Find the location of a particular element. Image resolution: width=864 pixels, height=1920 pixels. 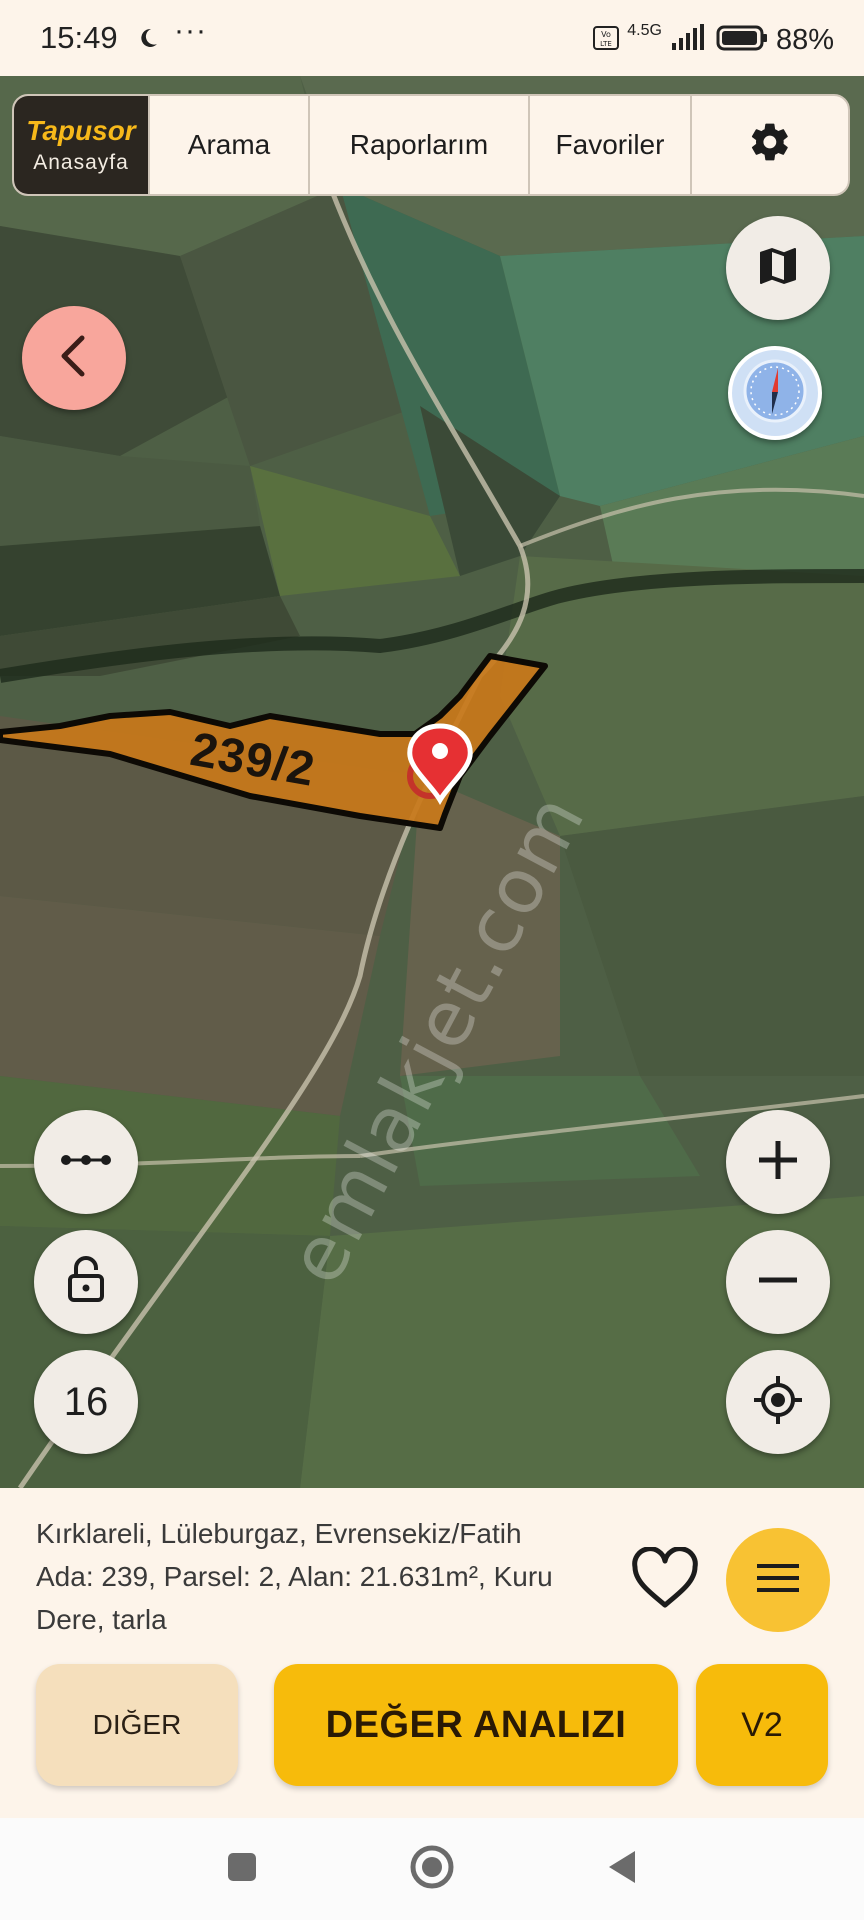

crosshair-icon is located at coordinates (778, 1402).